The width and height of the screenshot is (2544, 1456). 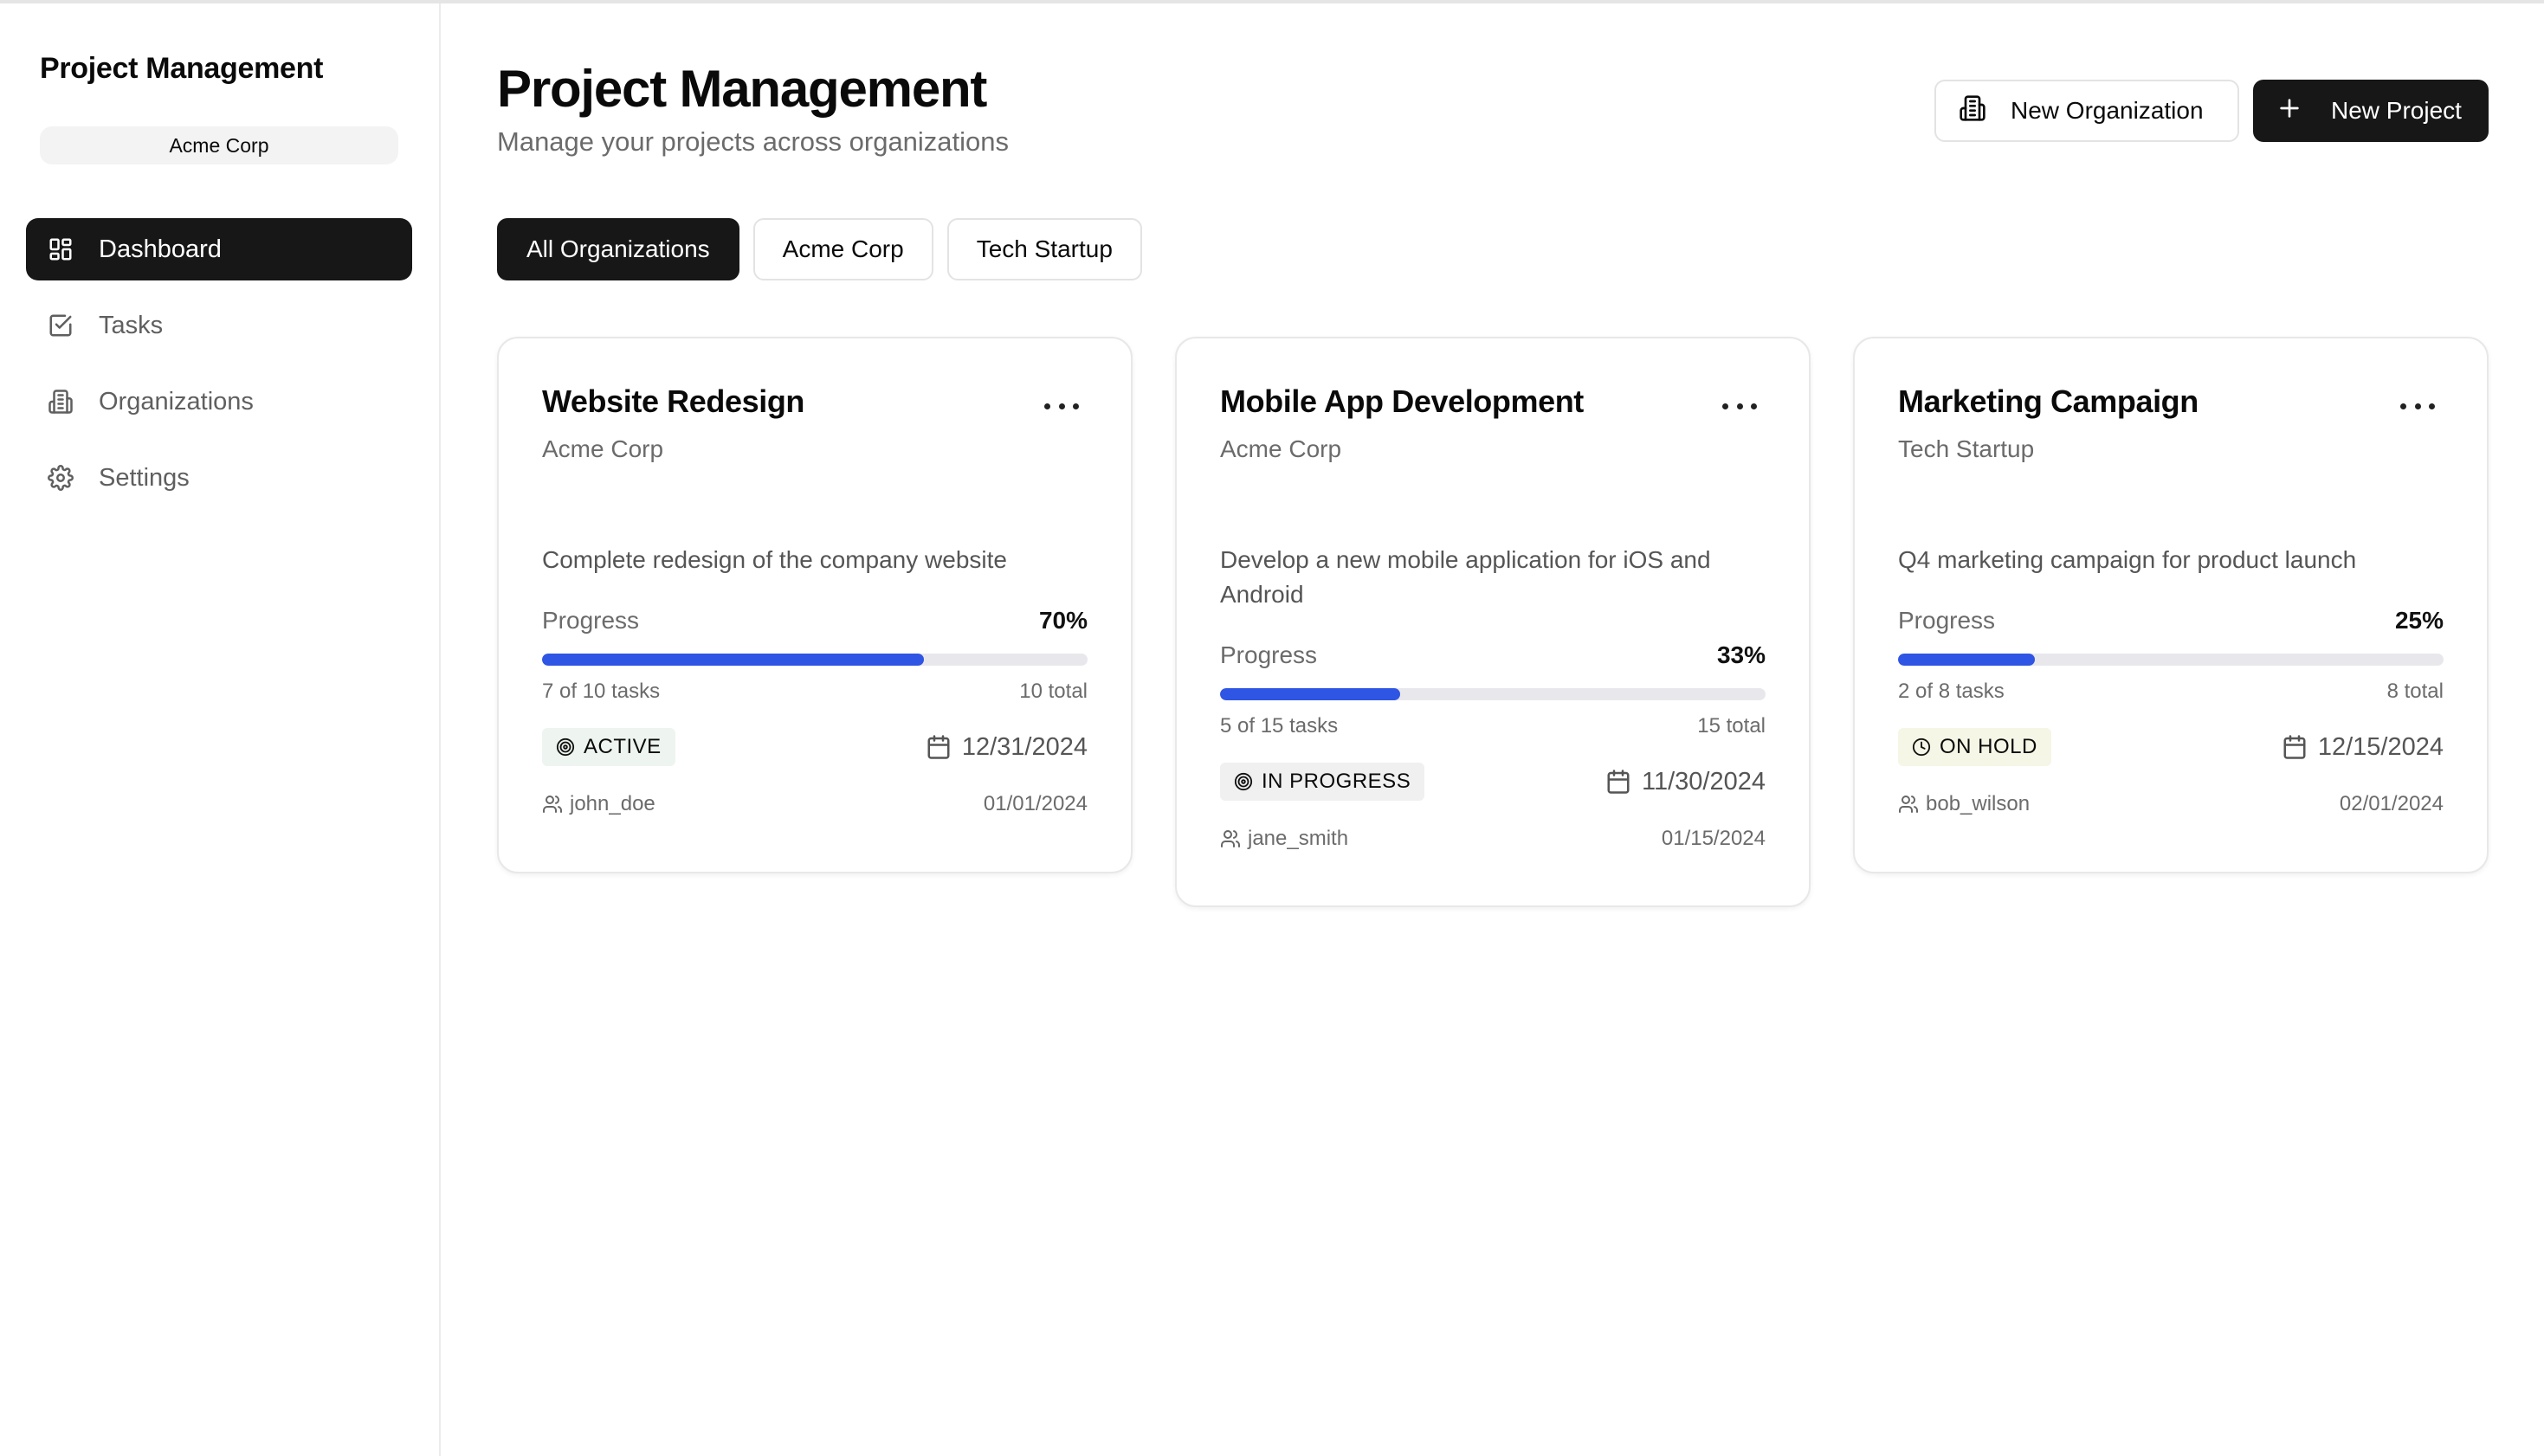 What do you see at coordinates (2049, 401) in the screenshot?
I see `project-title: Marketing Campaign` at bounding box center [2049, 401].